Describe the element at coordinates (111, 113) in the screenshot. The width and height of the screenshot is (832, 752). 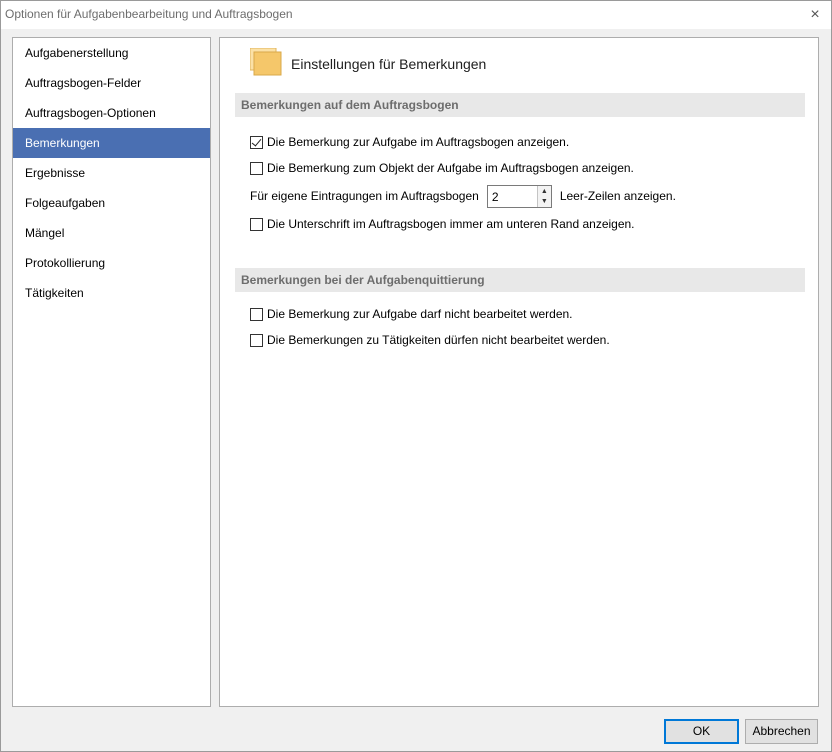
I see `sidebar-item-auftragsbogen-optionen: Auftragsbogen-Optionen` at that location.